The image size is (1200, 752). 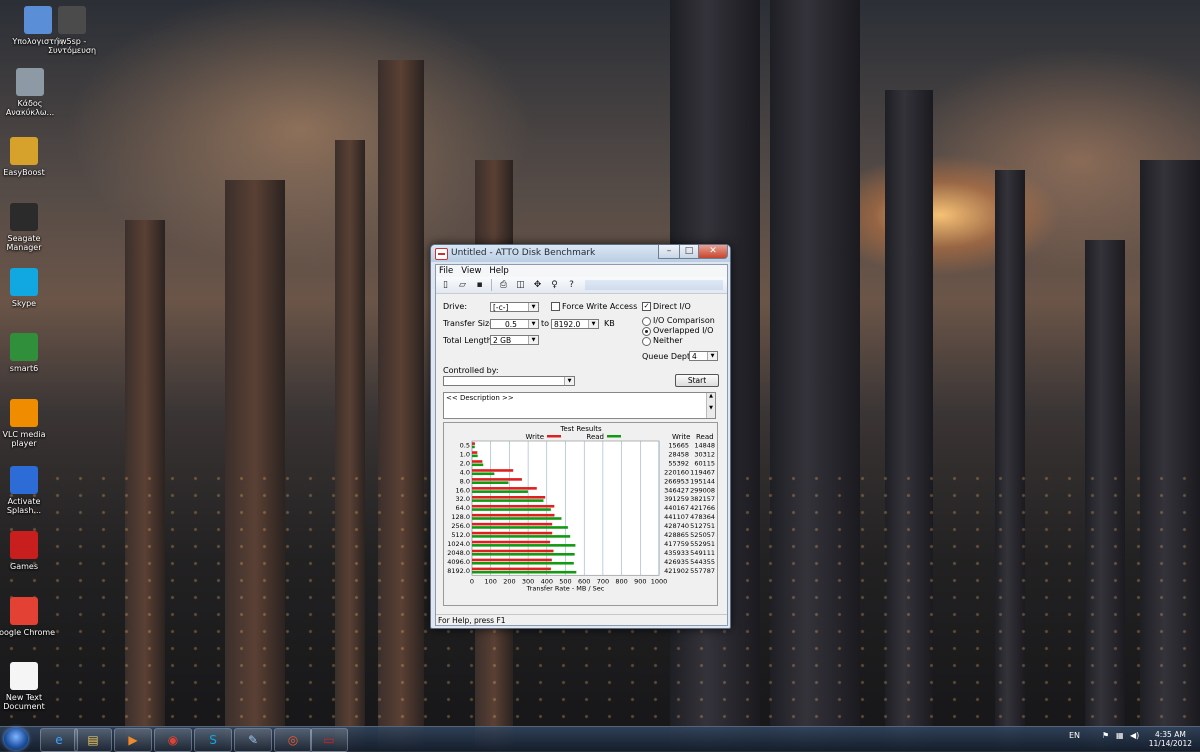 I want to click on total-length-label: Total Length:, so click(x=469, y=340).